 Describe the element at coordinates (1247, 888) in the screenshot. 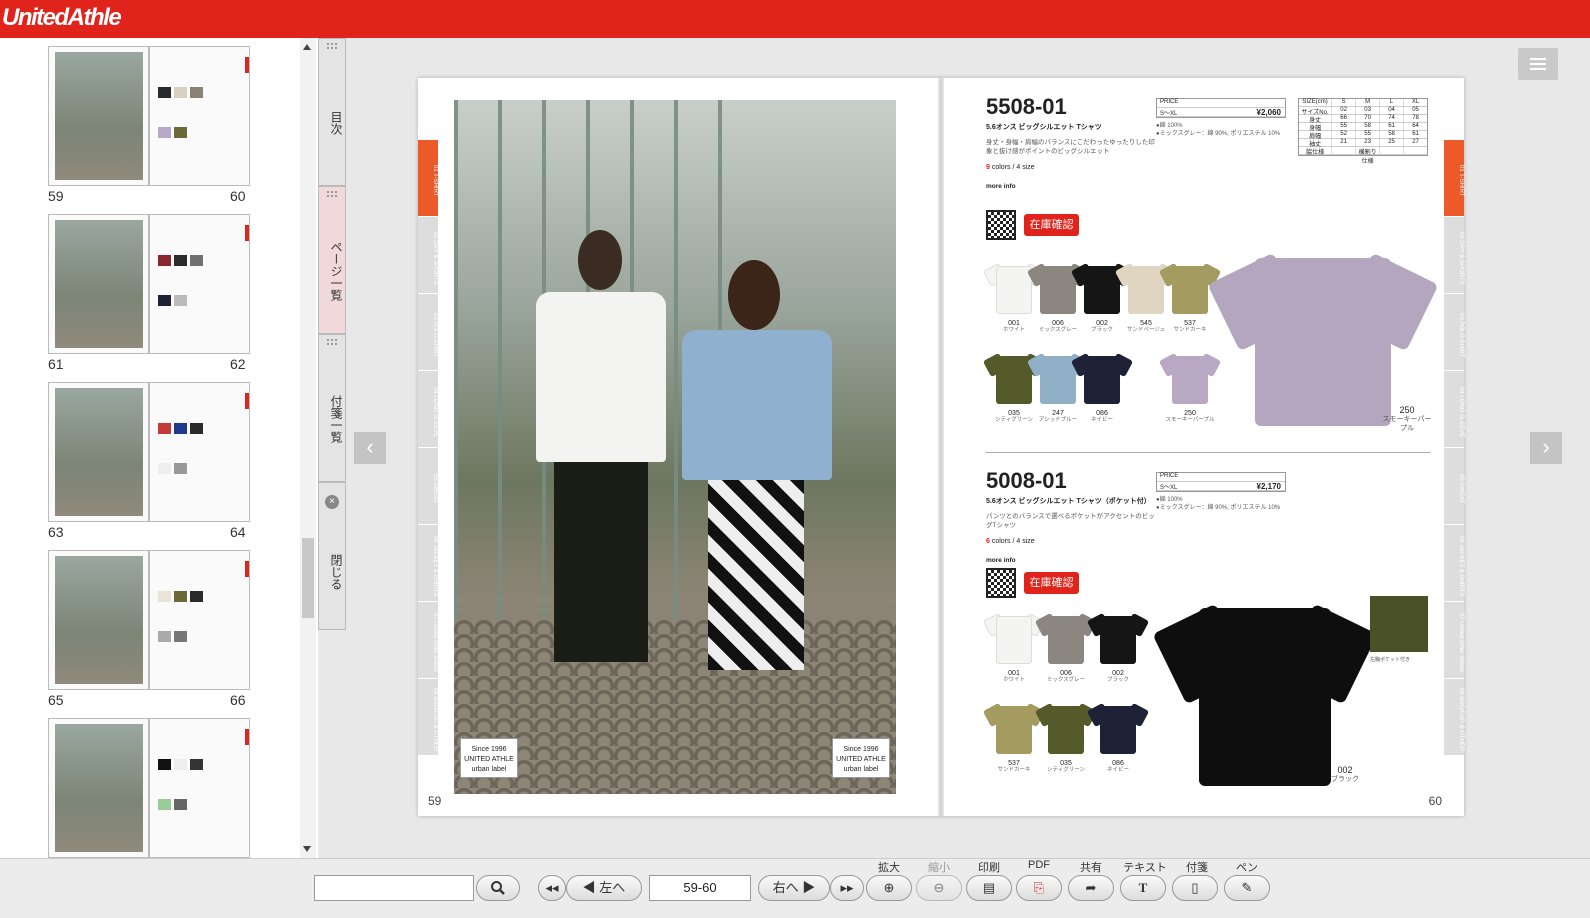

I see `pen-button: ✎` at that location.